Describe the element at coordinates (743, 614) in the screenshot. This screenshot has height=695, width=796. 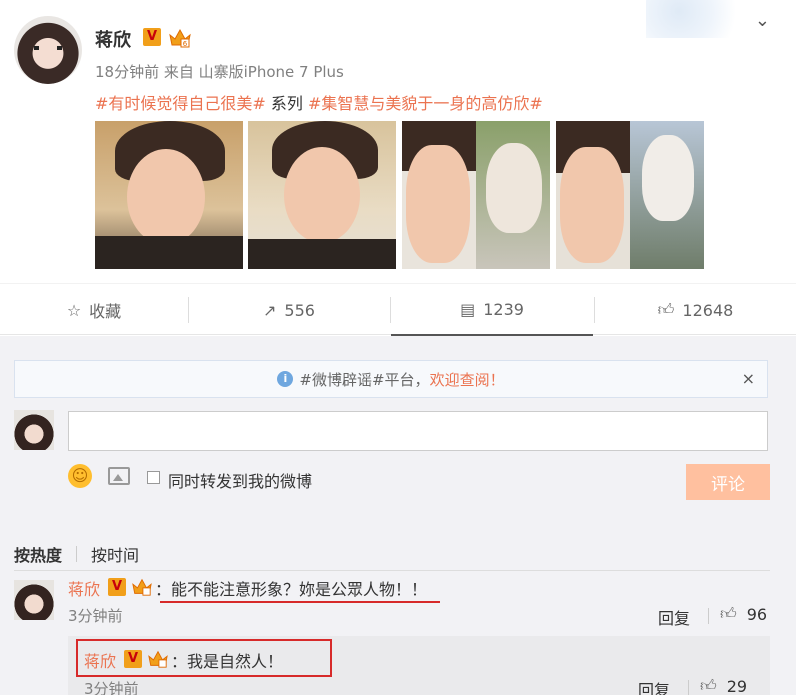
I see `comment-like-button: 👍︎ 96` at that location.